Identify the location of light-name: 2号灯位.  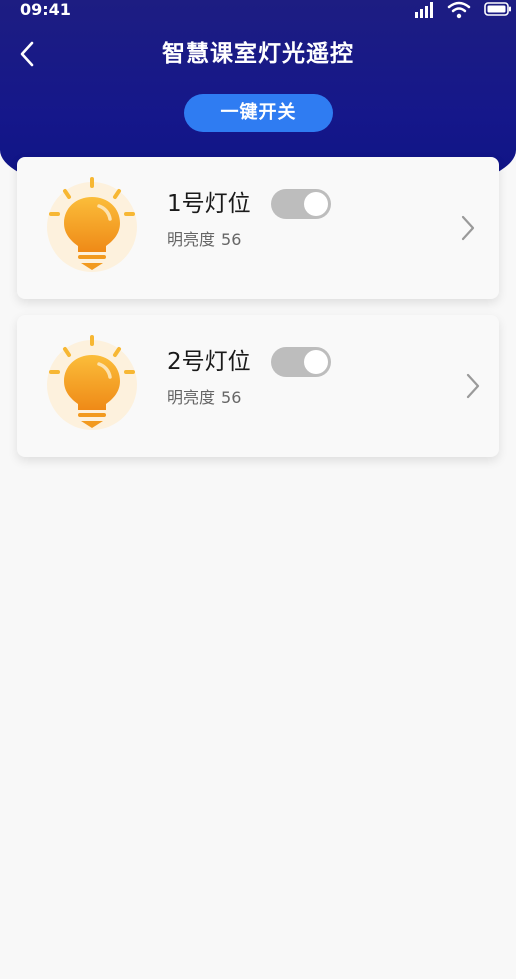
(209, 362).